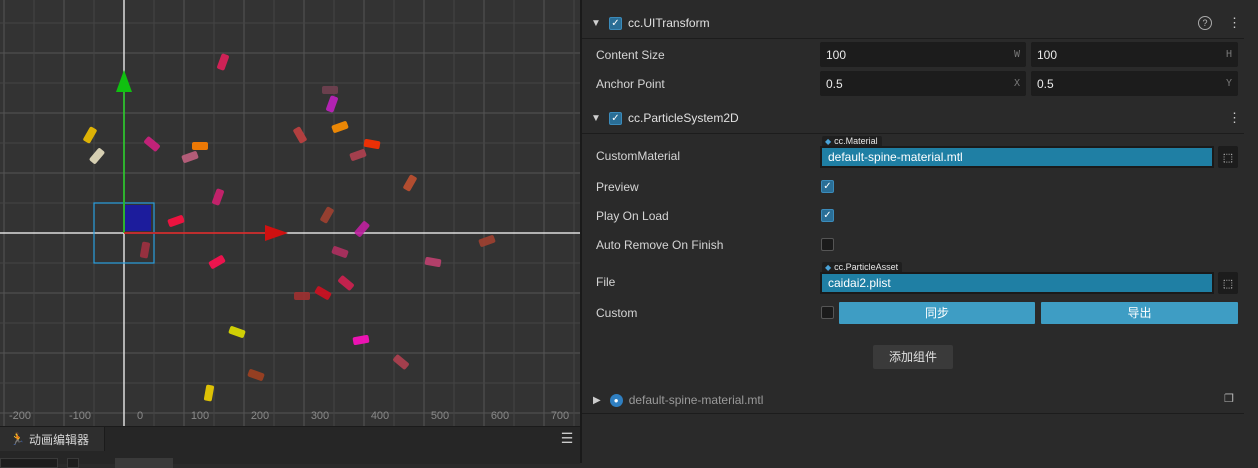 The image size is (1258, 468). Describe the element at coordinates (615, 23) in the screenshot. I see `uitransform-enabled-checkbox: ✓` at that location.